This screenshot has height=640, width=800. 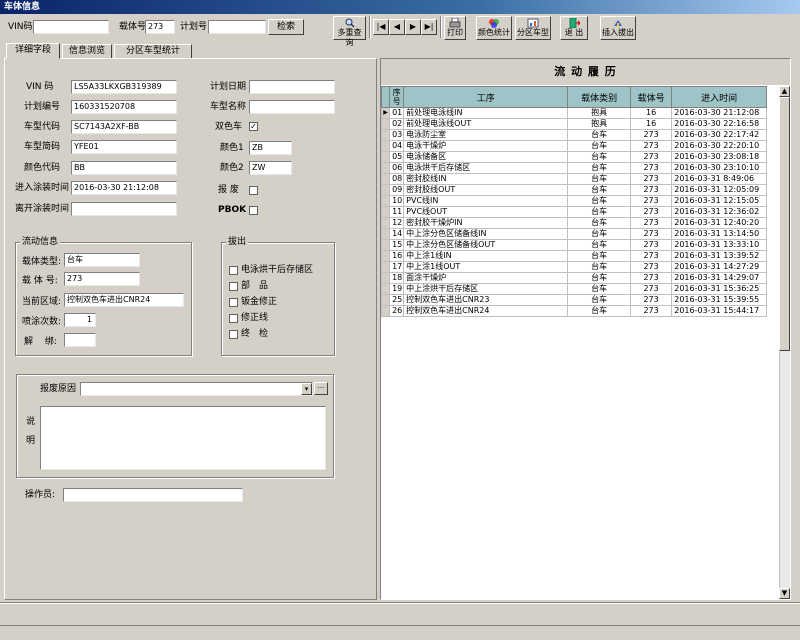 I want to click on chevron-down-icon: ▾, so click(x=306, y=389).